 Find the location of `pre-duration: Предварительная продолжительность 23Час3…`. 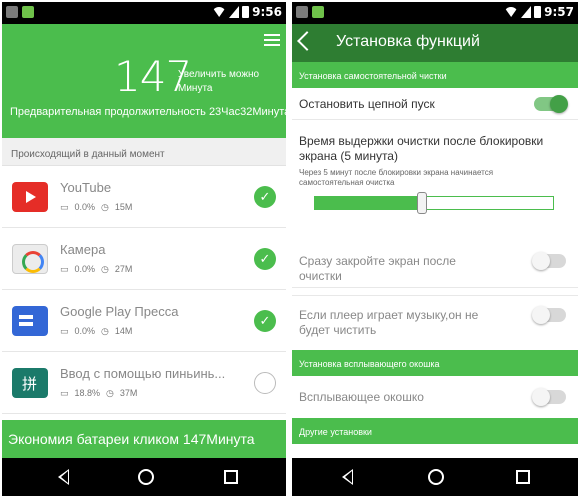

pre-duration: Предварительная продолжительность 23Час3… is located at coordinates (148, 112).